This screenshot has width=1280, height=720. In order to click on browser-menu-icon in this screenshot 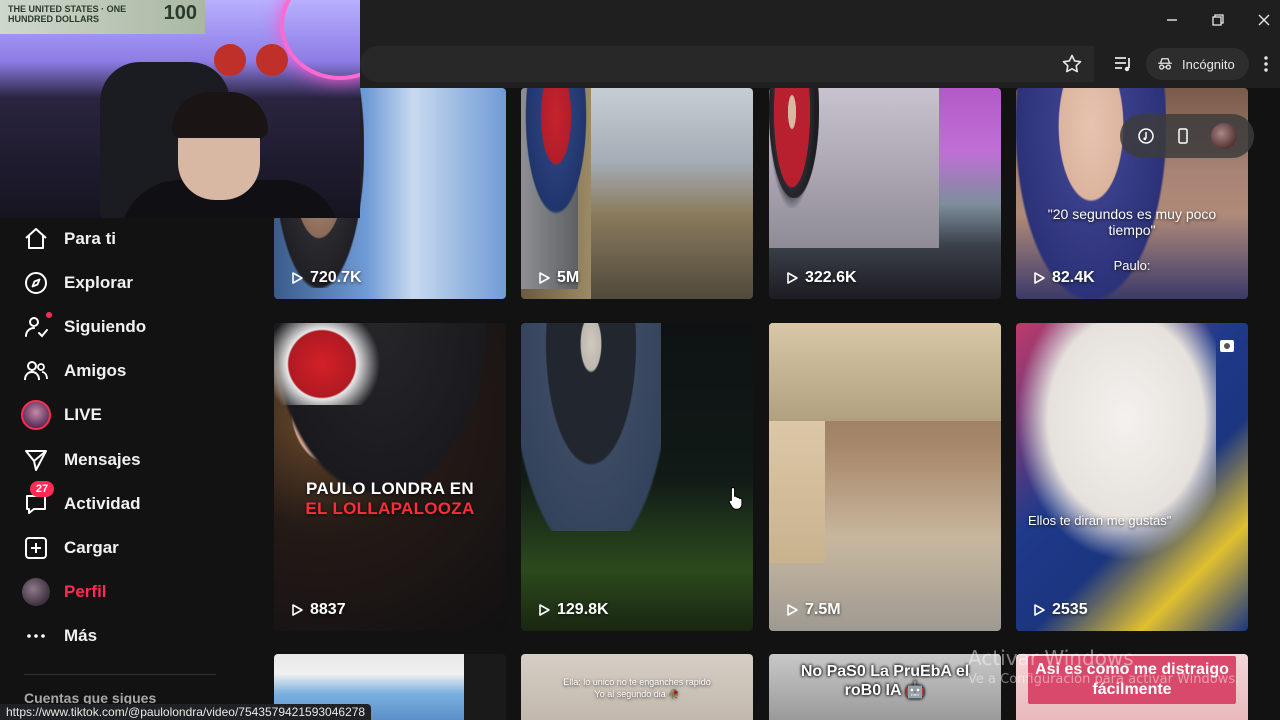, I will do `click(1266, 64)`.